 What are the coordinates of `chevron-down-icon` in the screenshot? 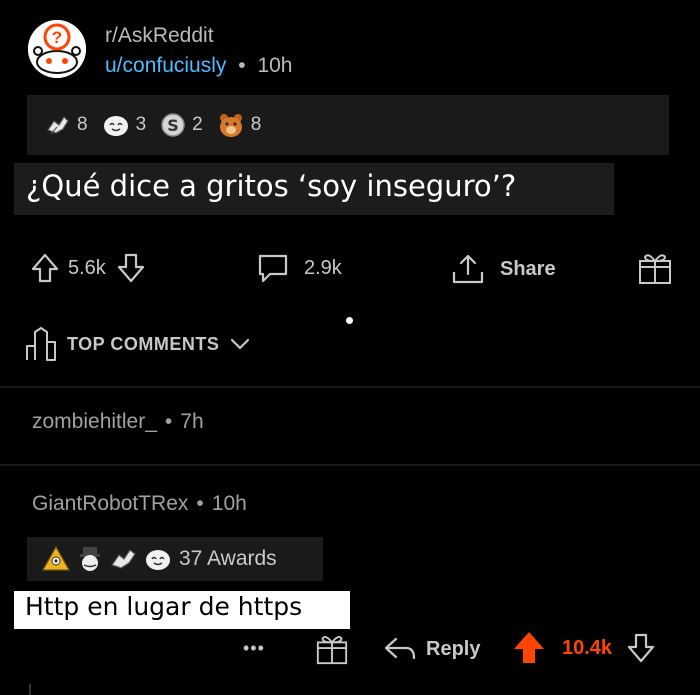 It's located at (240, 344).